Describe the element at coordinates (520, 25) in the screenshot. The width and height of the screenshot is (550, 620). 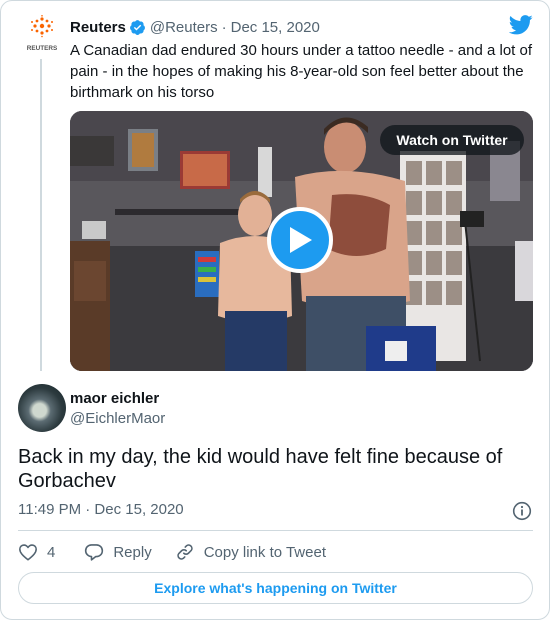
I see `twitter-bird-icon` at that location.